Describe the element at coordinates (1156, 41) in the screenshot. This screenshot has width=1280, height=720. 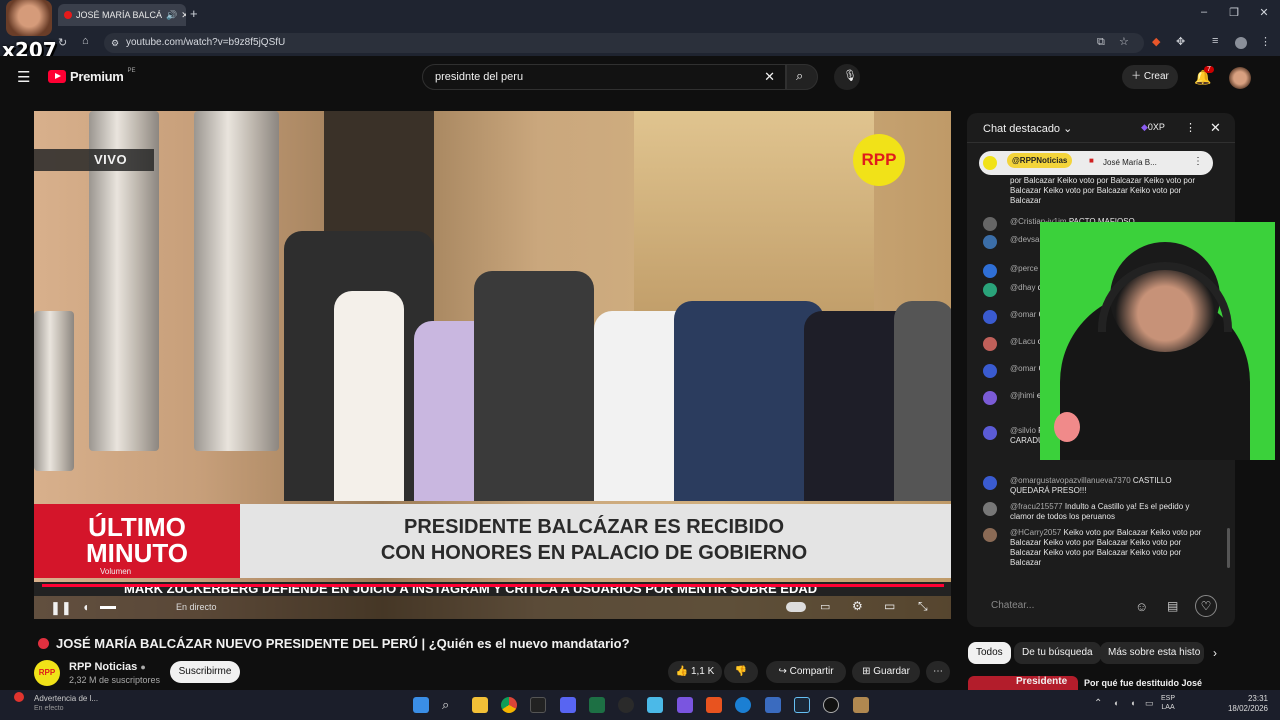
I see `extension-icon: ◆` at that location.